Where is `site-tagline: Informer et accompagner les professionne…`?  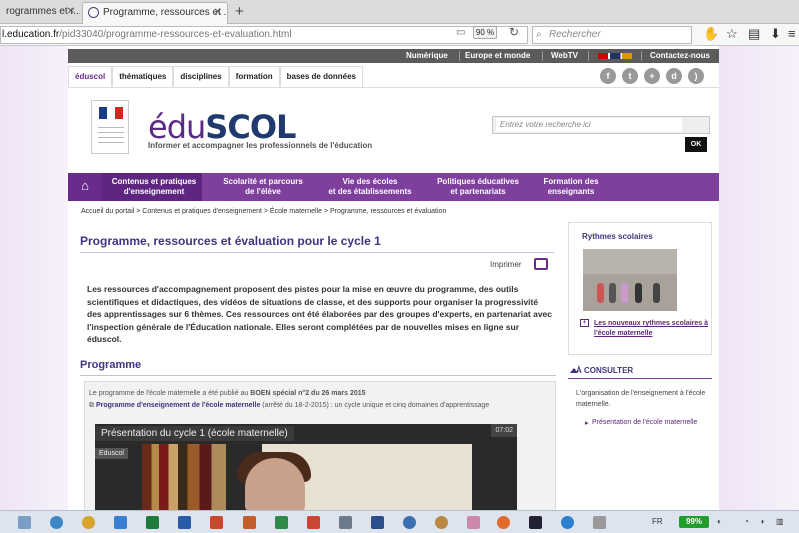
site-tagline: Informer et accompagner les professionne… is located at coordinates (260, 145).